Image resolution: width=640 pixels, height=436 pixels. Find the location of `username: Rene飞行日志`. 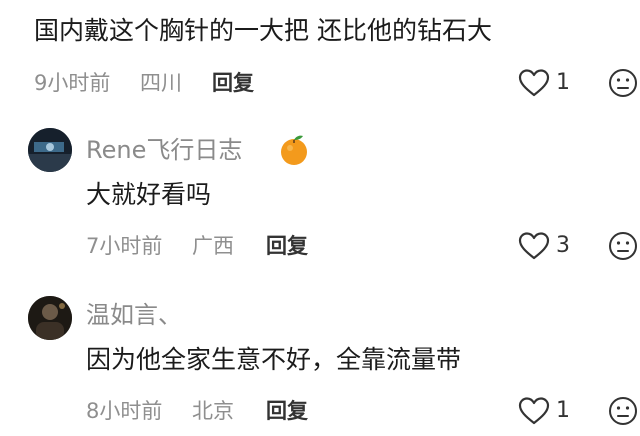

username: Rene飞行日志 is located at coordinates (164, 150).